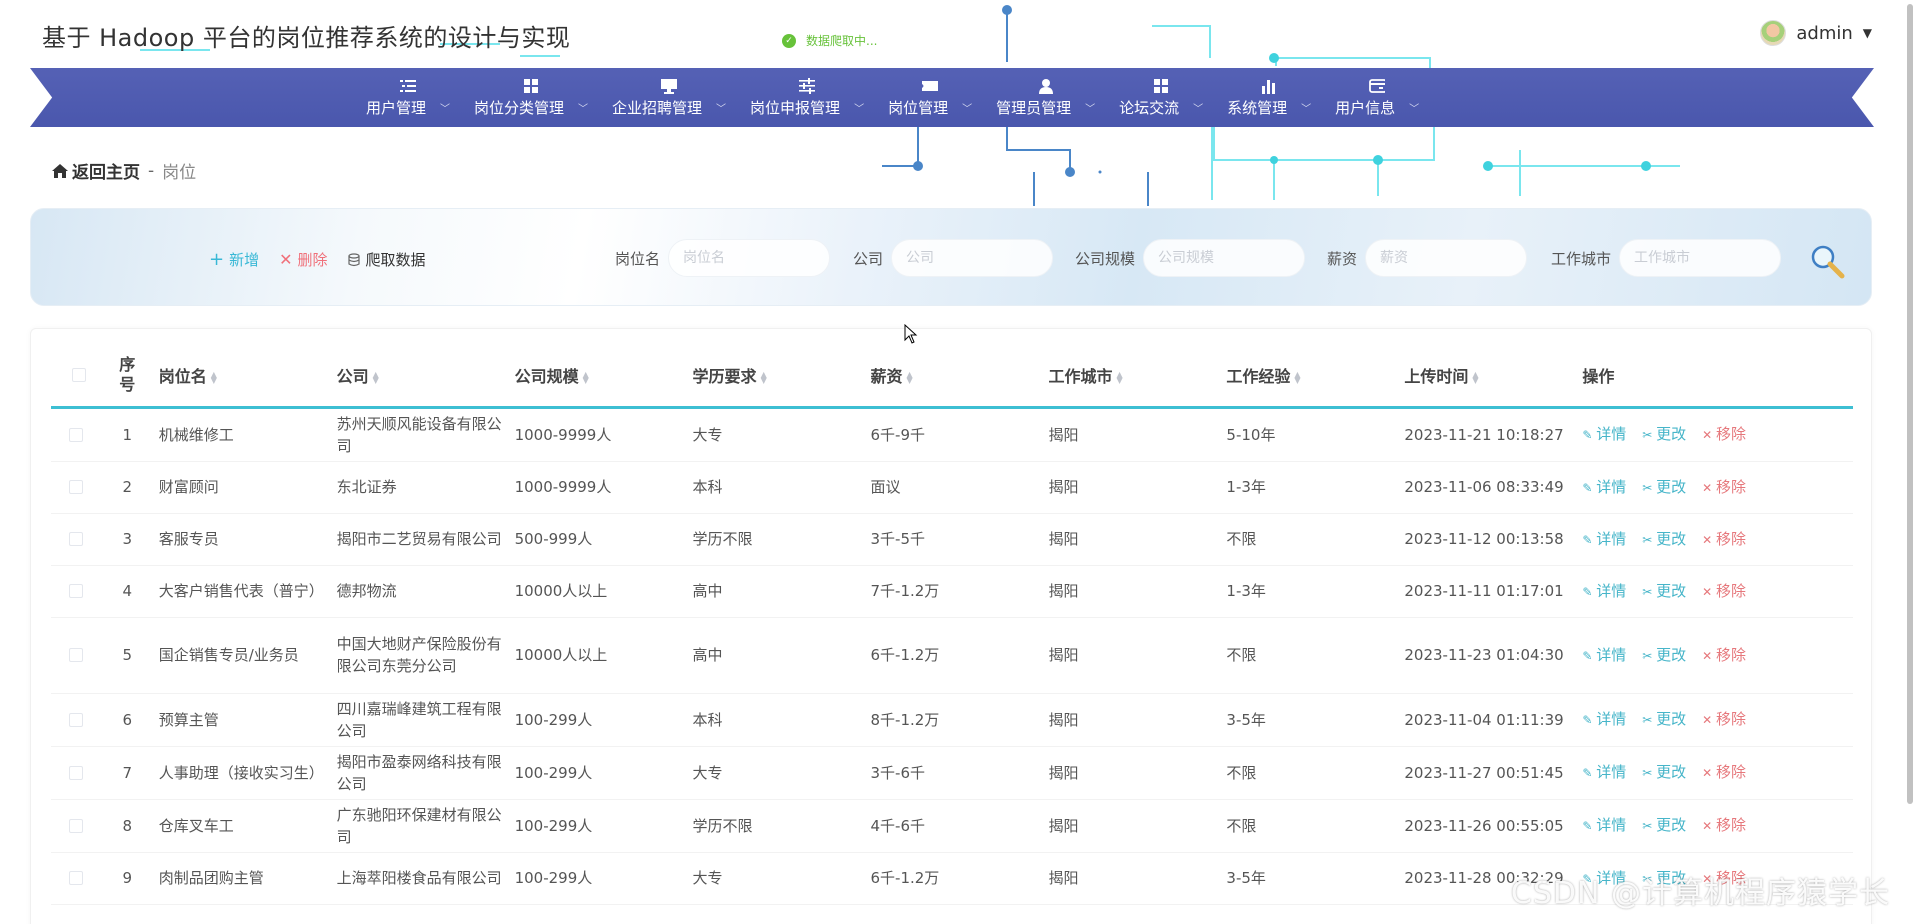 Image resolution: width=1920 pixels, height=924 pixels. I want to click on sort-icon: ▲ ▼, so click(1119, 377).